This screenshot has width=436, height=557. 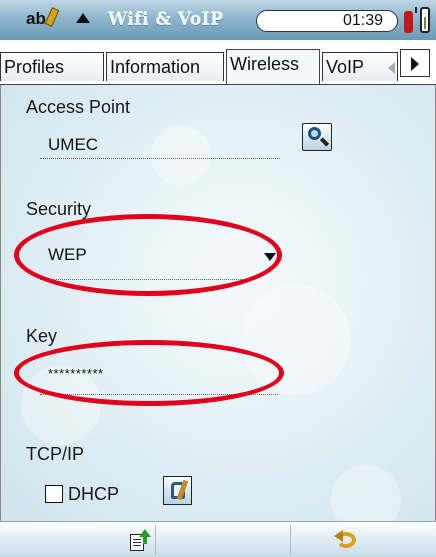 I want to click on tcpip-label: TCP/IP, so click(x=55, y=454).